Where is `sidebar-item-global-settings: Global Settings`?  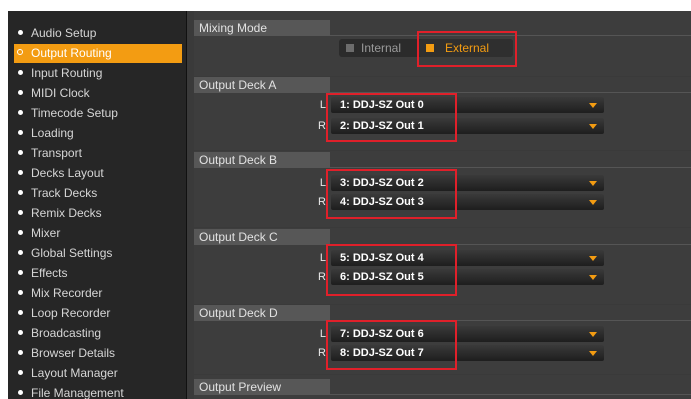 sidebar-item-global-settings: Global Settings is located at coordinates (98, 253).